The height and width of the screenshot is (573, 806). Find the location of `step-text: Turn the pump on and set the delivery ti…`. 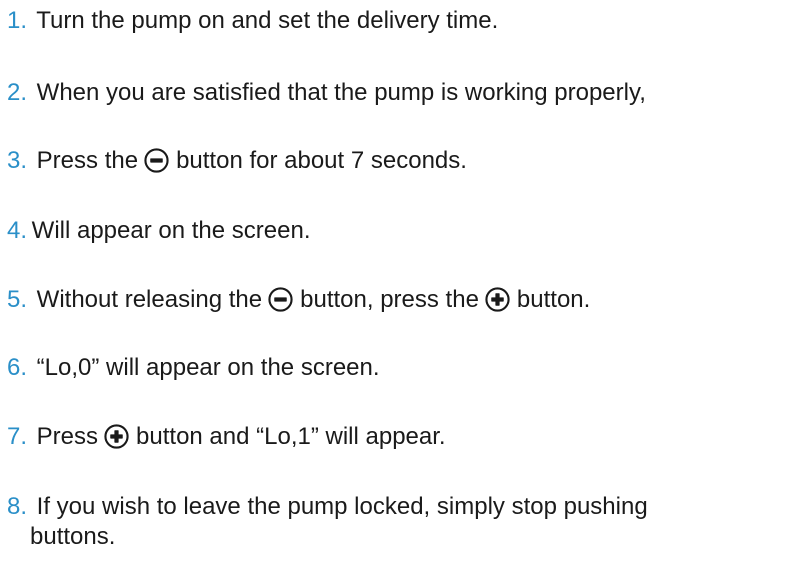

step-text: Turn the pump on and set the delivery ti… is located at coordinates (267, 20).